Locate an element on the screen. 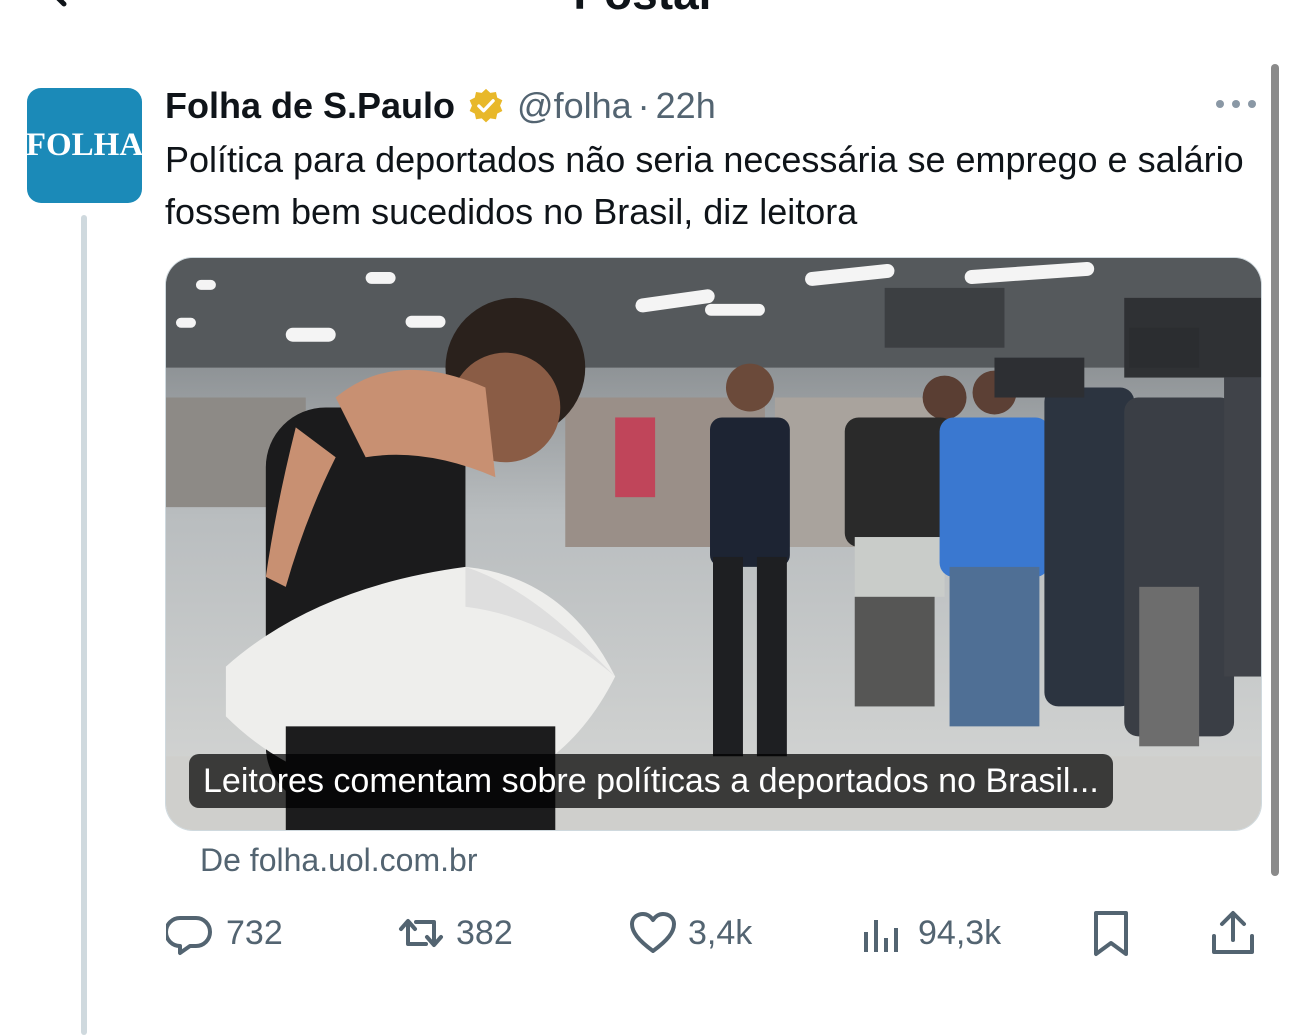  share-icon is located at coordinates (1233, 932).